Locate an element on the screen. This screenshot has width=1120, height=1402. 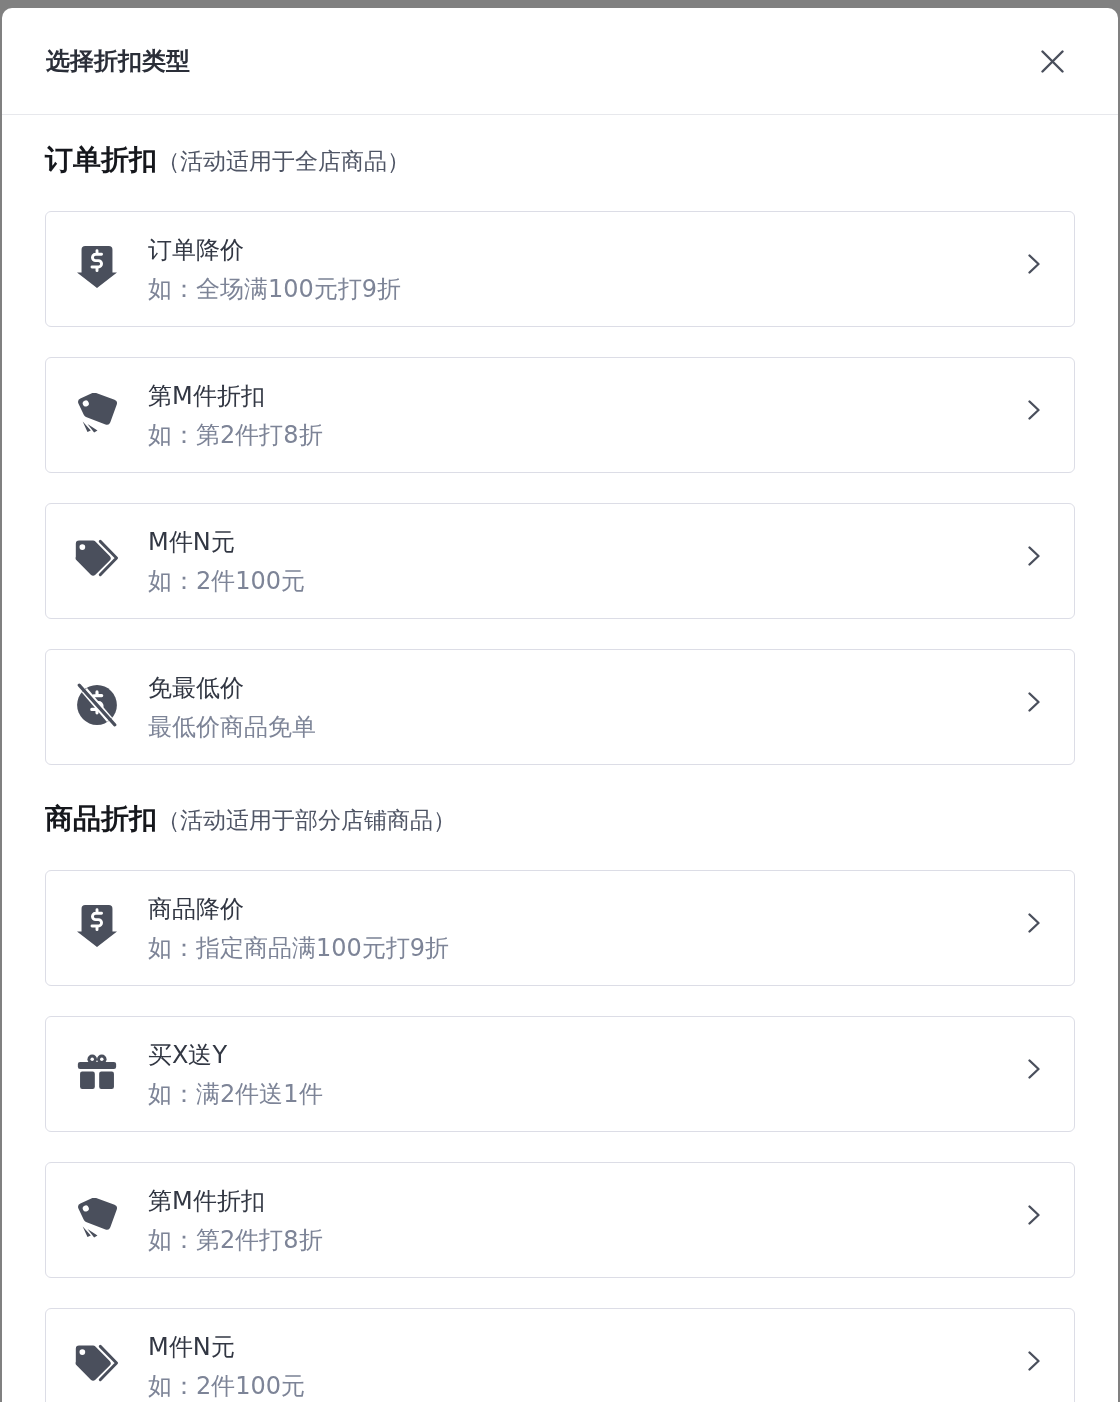
section-heading: 商品折扣 is located at coordinates (101, 819).